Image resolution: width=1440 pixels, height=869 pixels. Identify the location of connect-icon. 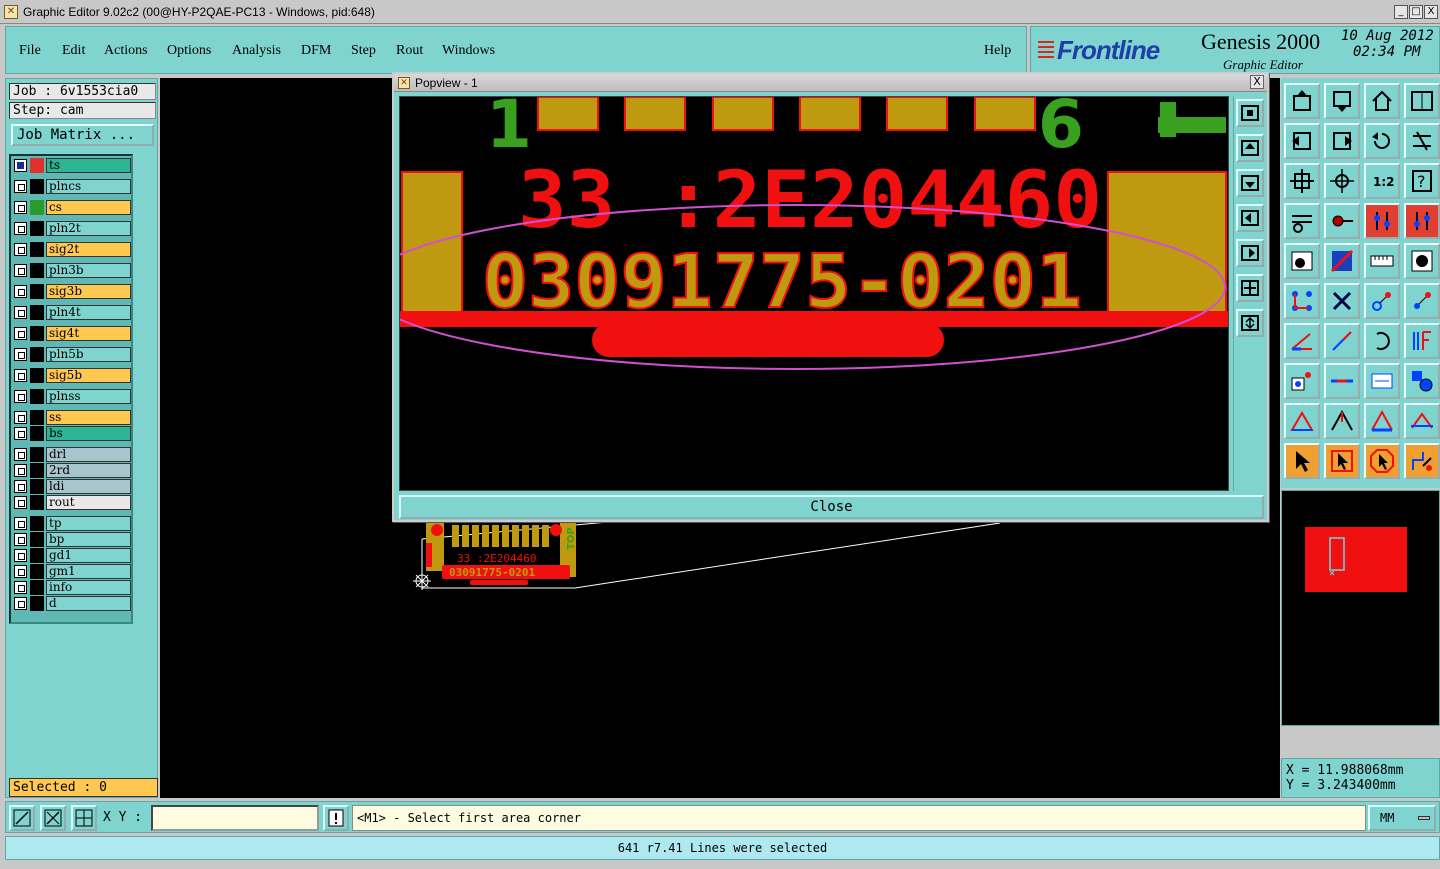
(1302, 301).